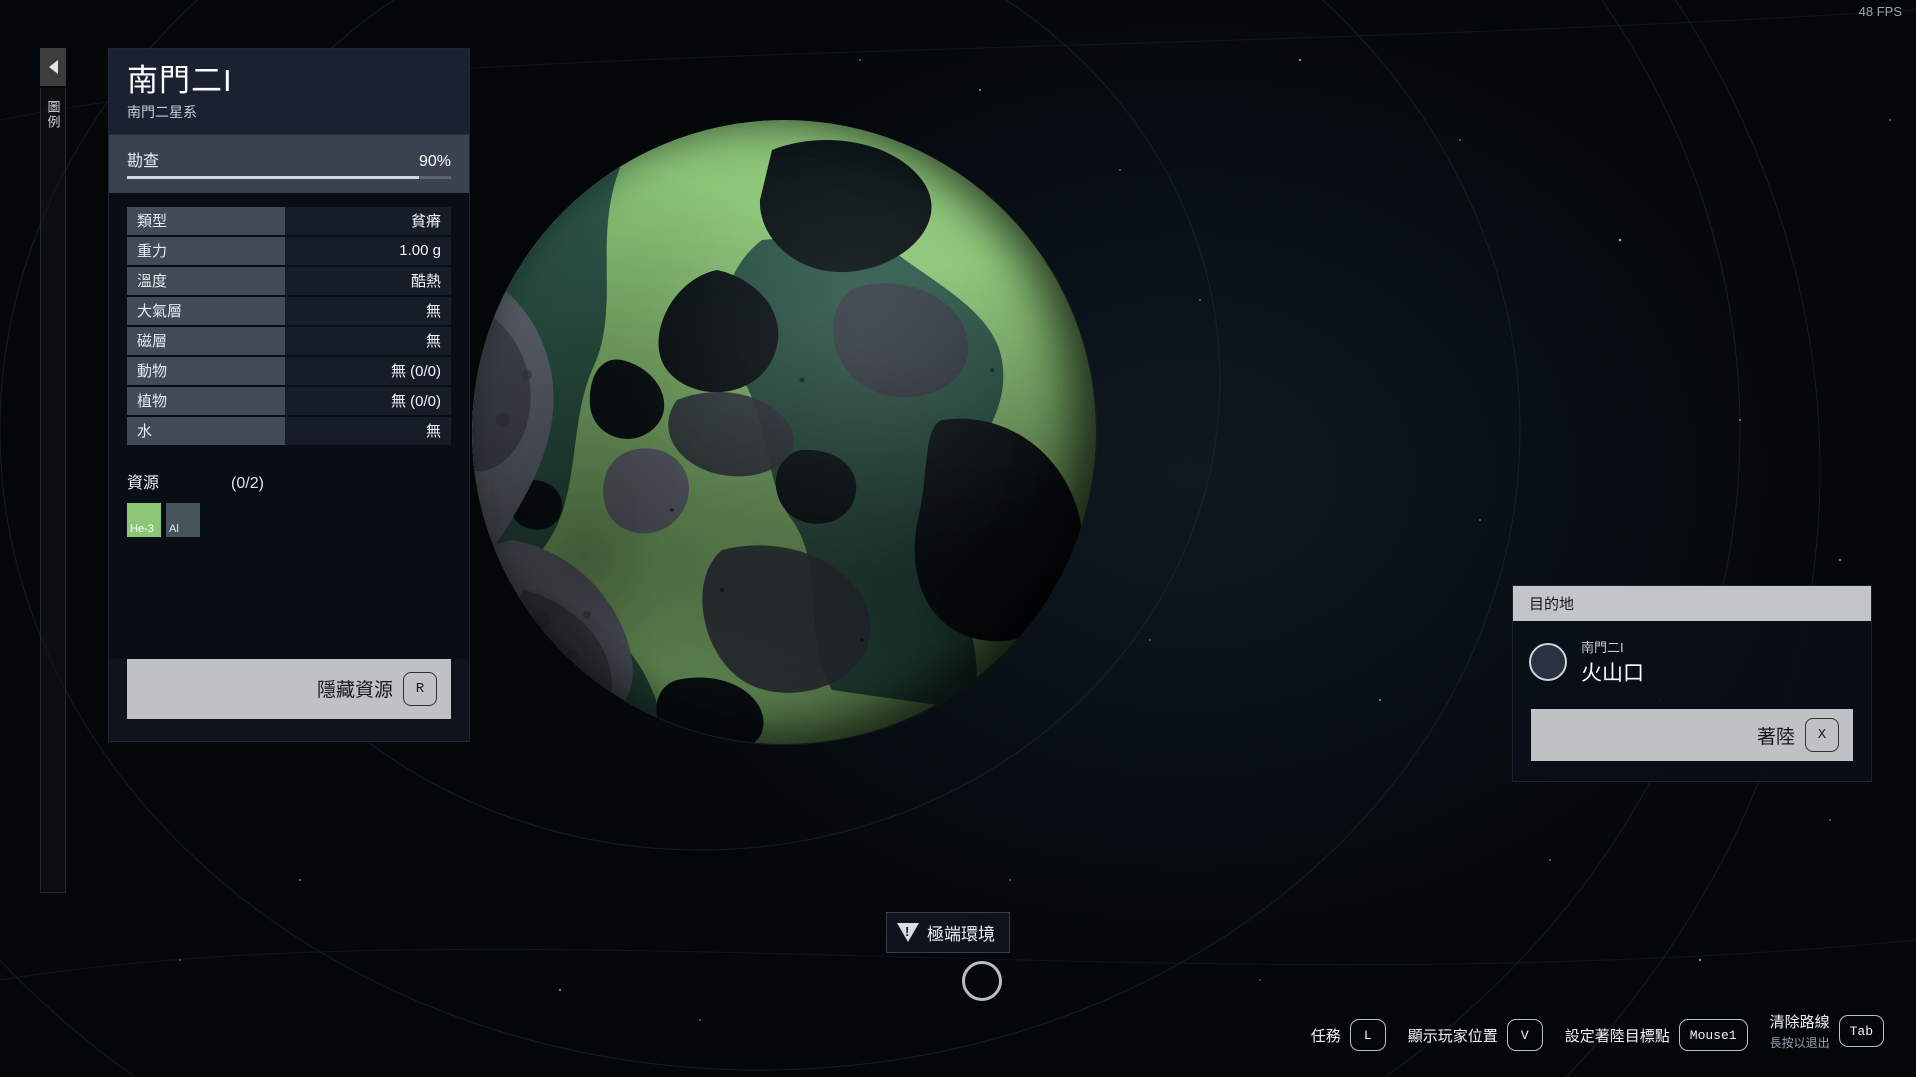  What do you see at coordinates (53, 490) in the screenshot?
I see `legend-strip: 圖例` at bounding box center [53, 490].